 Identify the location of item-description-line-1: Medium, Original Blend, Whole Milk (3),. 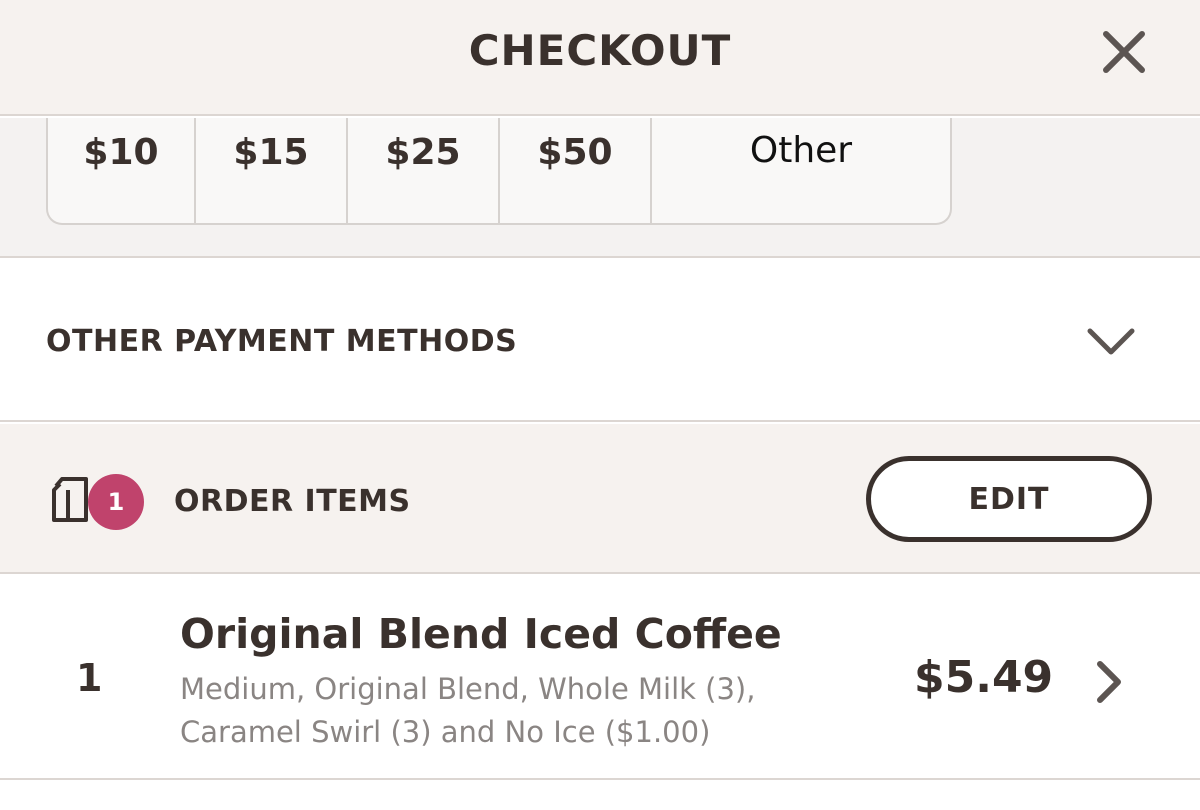
(468, 689).